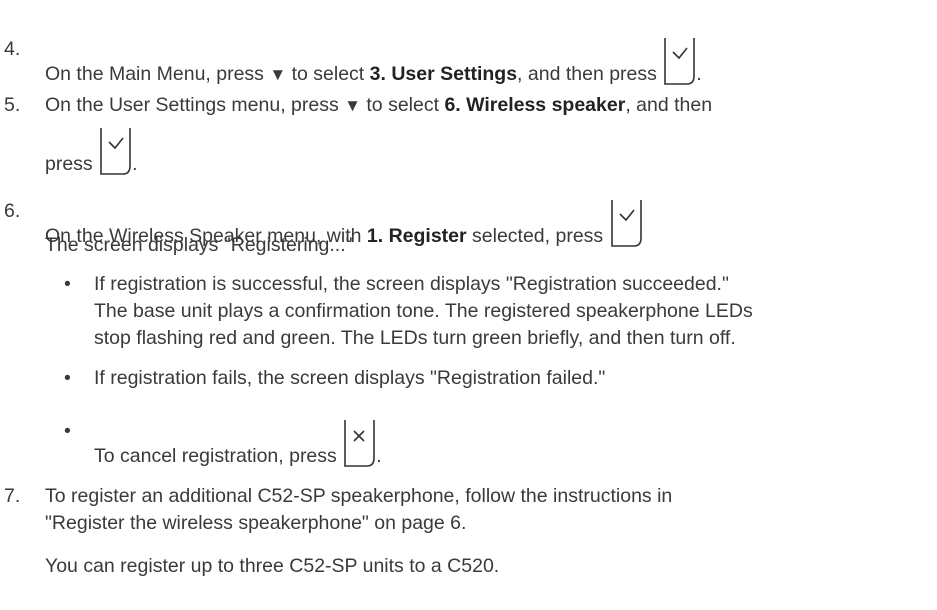 Image resolution: width=937 pixels, height=610 pixels. What do you see at coordinates (199, 245) in the screenshot?
I see `step-note: The screen displays "Registering..."` at bounding box center [199, 245].